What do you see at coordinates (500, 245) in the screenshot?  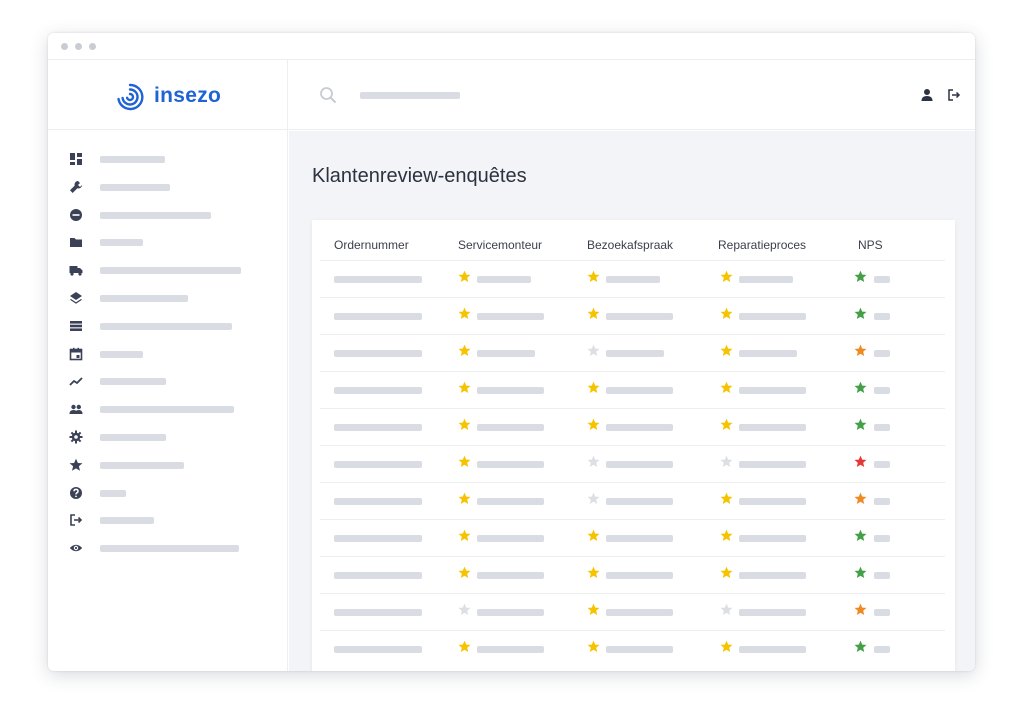 I see `column-header-servicemonteur: Servicemonteur` at bounding box center [500, 245].